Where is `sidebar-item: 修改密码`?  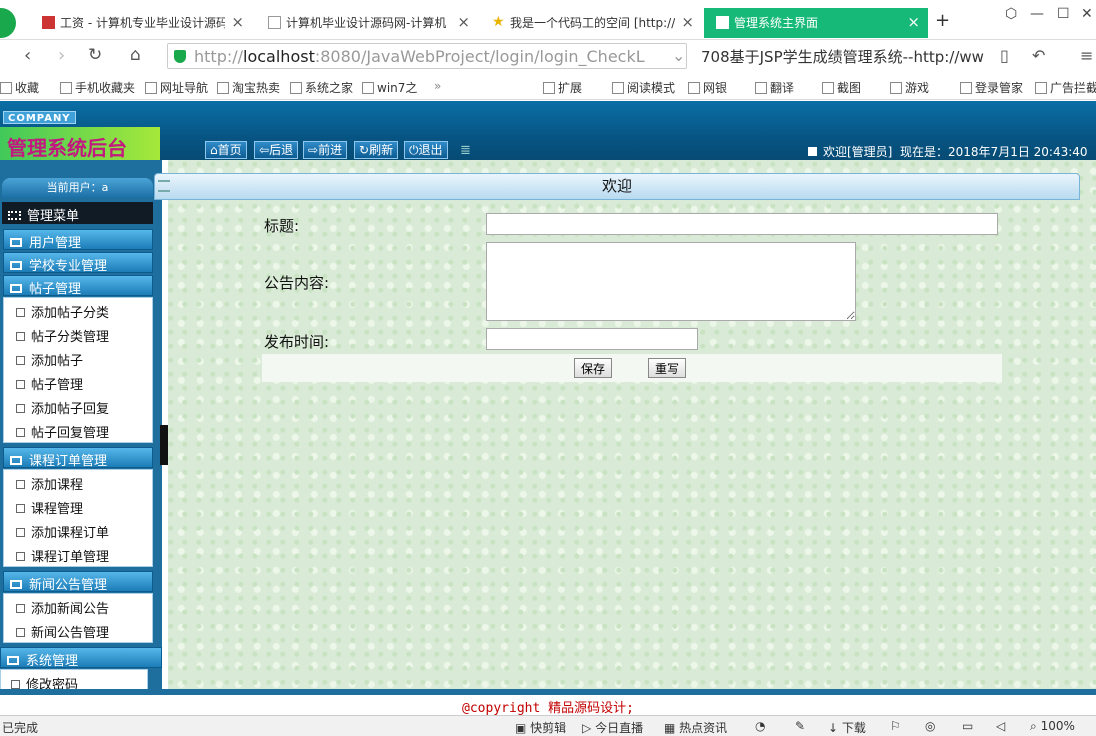 sidebar-item: 修改密码 is located at coordinates (74, 680).